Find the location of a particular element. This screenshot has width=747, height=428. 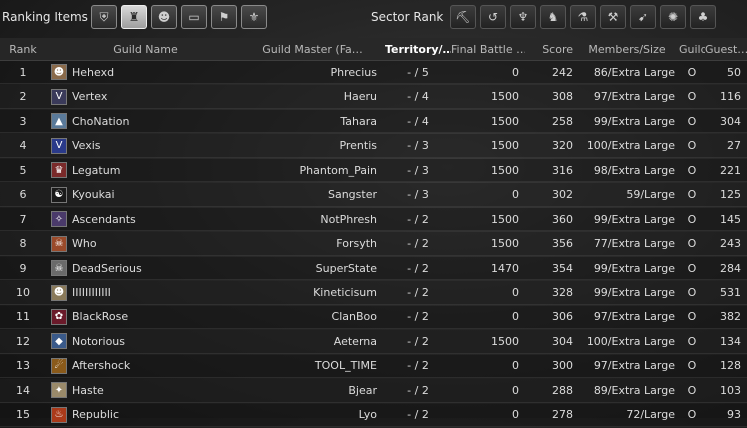

guild-cell: ▲ ChoNation is located at coordinates (143, 121).